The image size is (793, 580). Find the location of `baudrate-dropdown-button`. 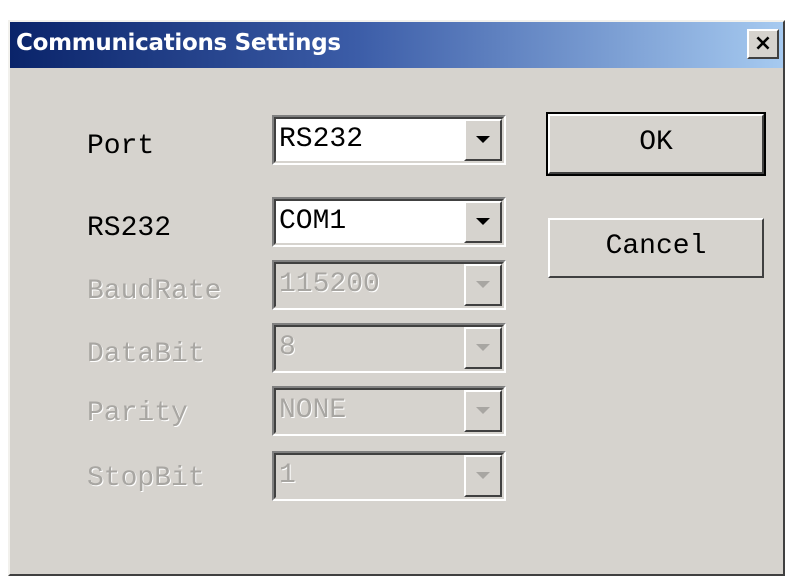

baudrate-dropdown-button is located at coordinates (483, 285).